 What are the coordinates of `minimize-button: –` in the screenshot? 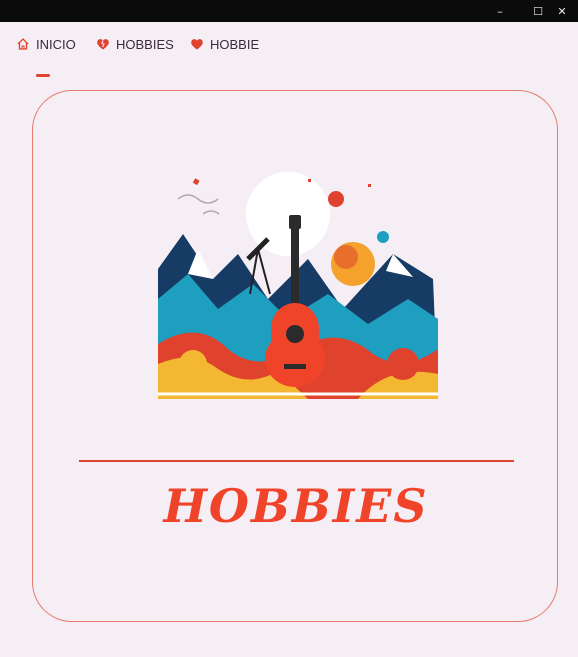 It's located at (500, 11).